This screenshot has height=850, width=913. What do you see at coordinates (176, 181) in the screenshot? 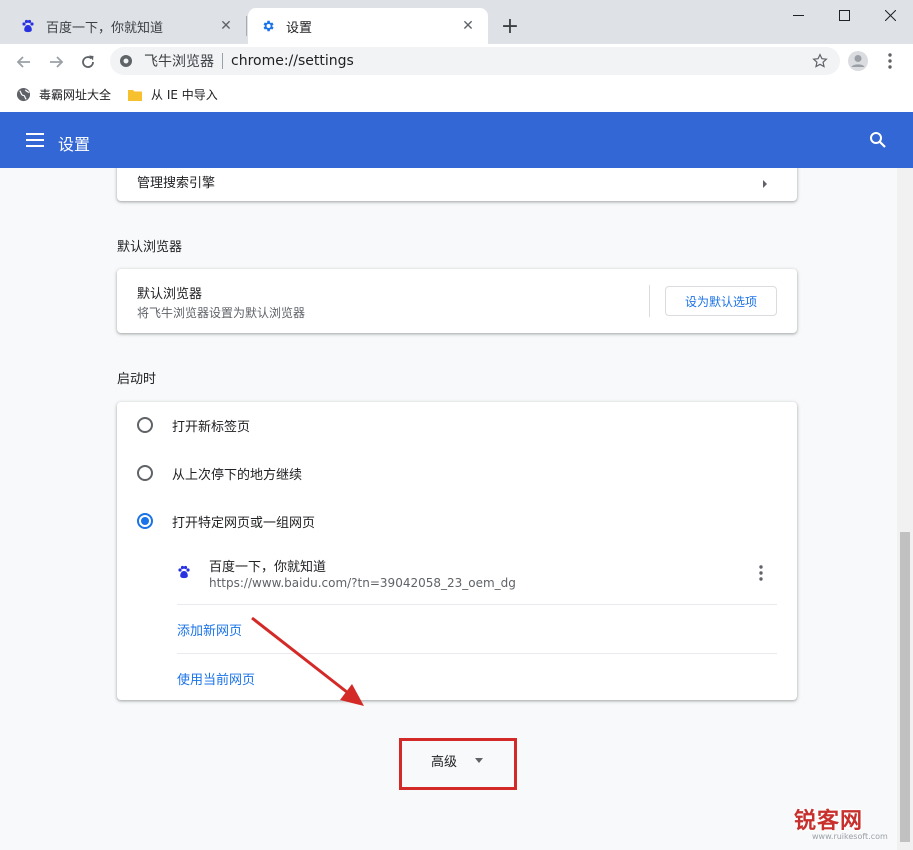
I see `manage-search-engines-link: 管理搜索引擎` at bounding box center [176, 181].